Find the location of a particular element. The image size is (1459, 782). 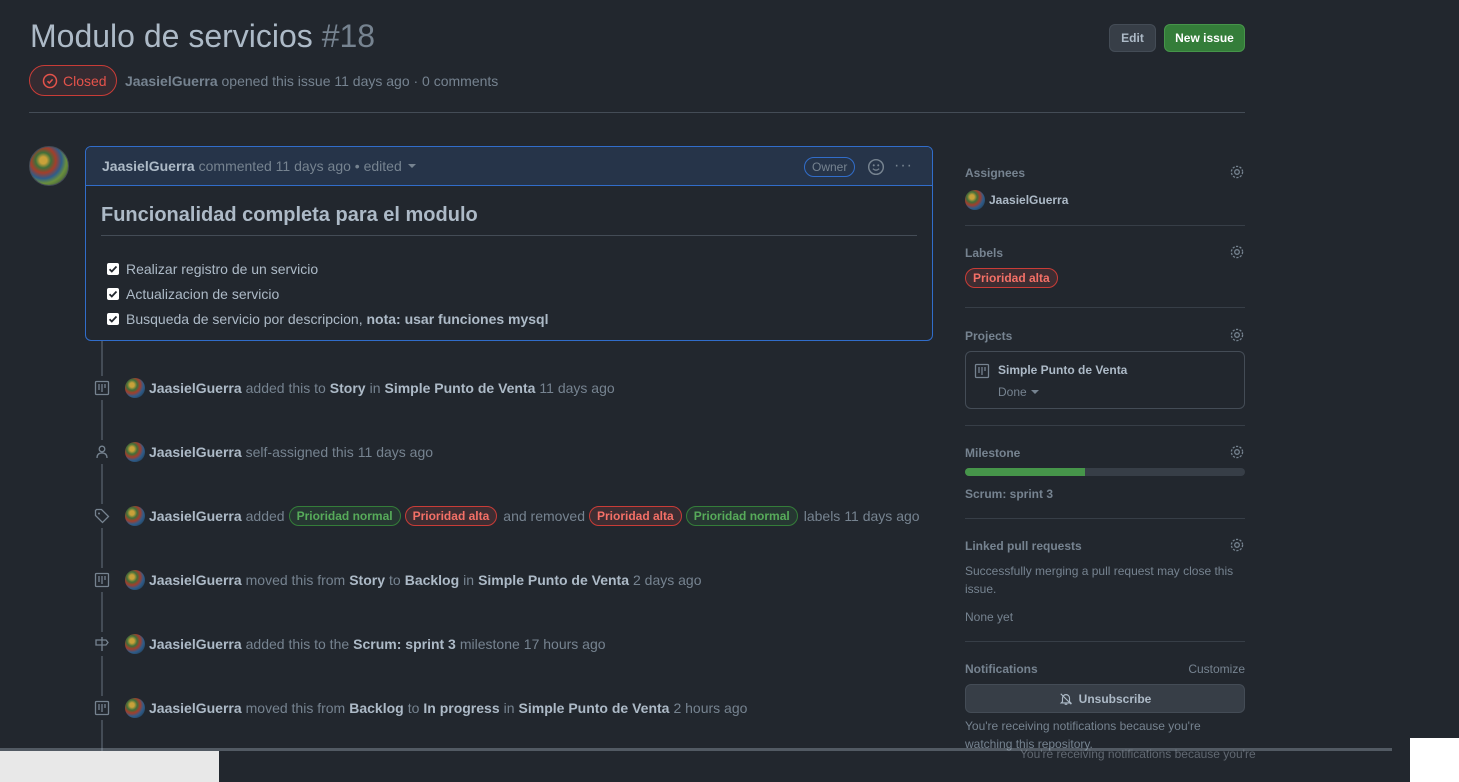

labels-section: Labels is located at coordinates (1105, 253).